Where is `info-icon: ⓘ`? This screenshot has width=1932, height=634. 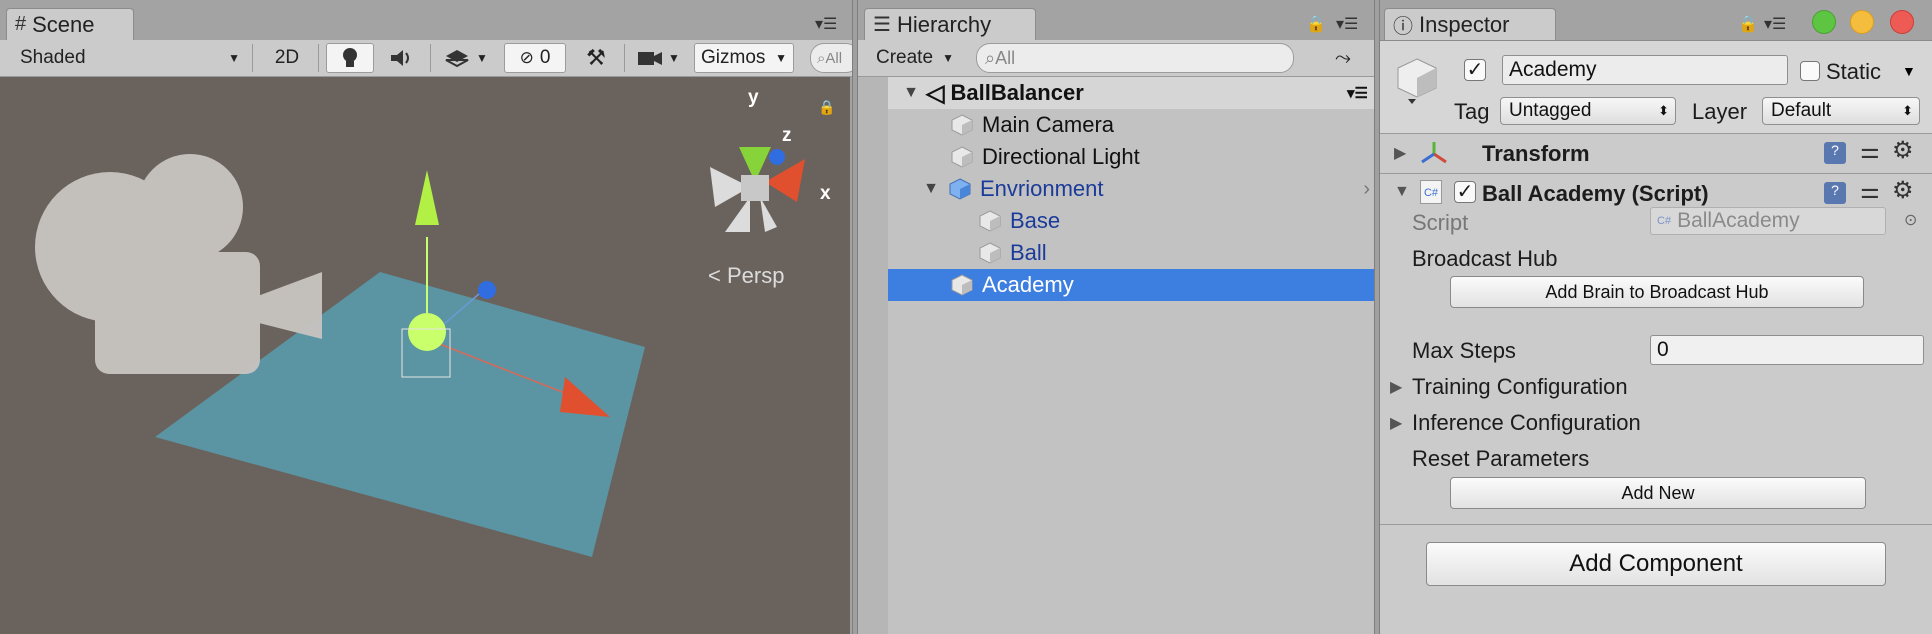
info-icon: ⓘ is located at coordinates (1403, 27).